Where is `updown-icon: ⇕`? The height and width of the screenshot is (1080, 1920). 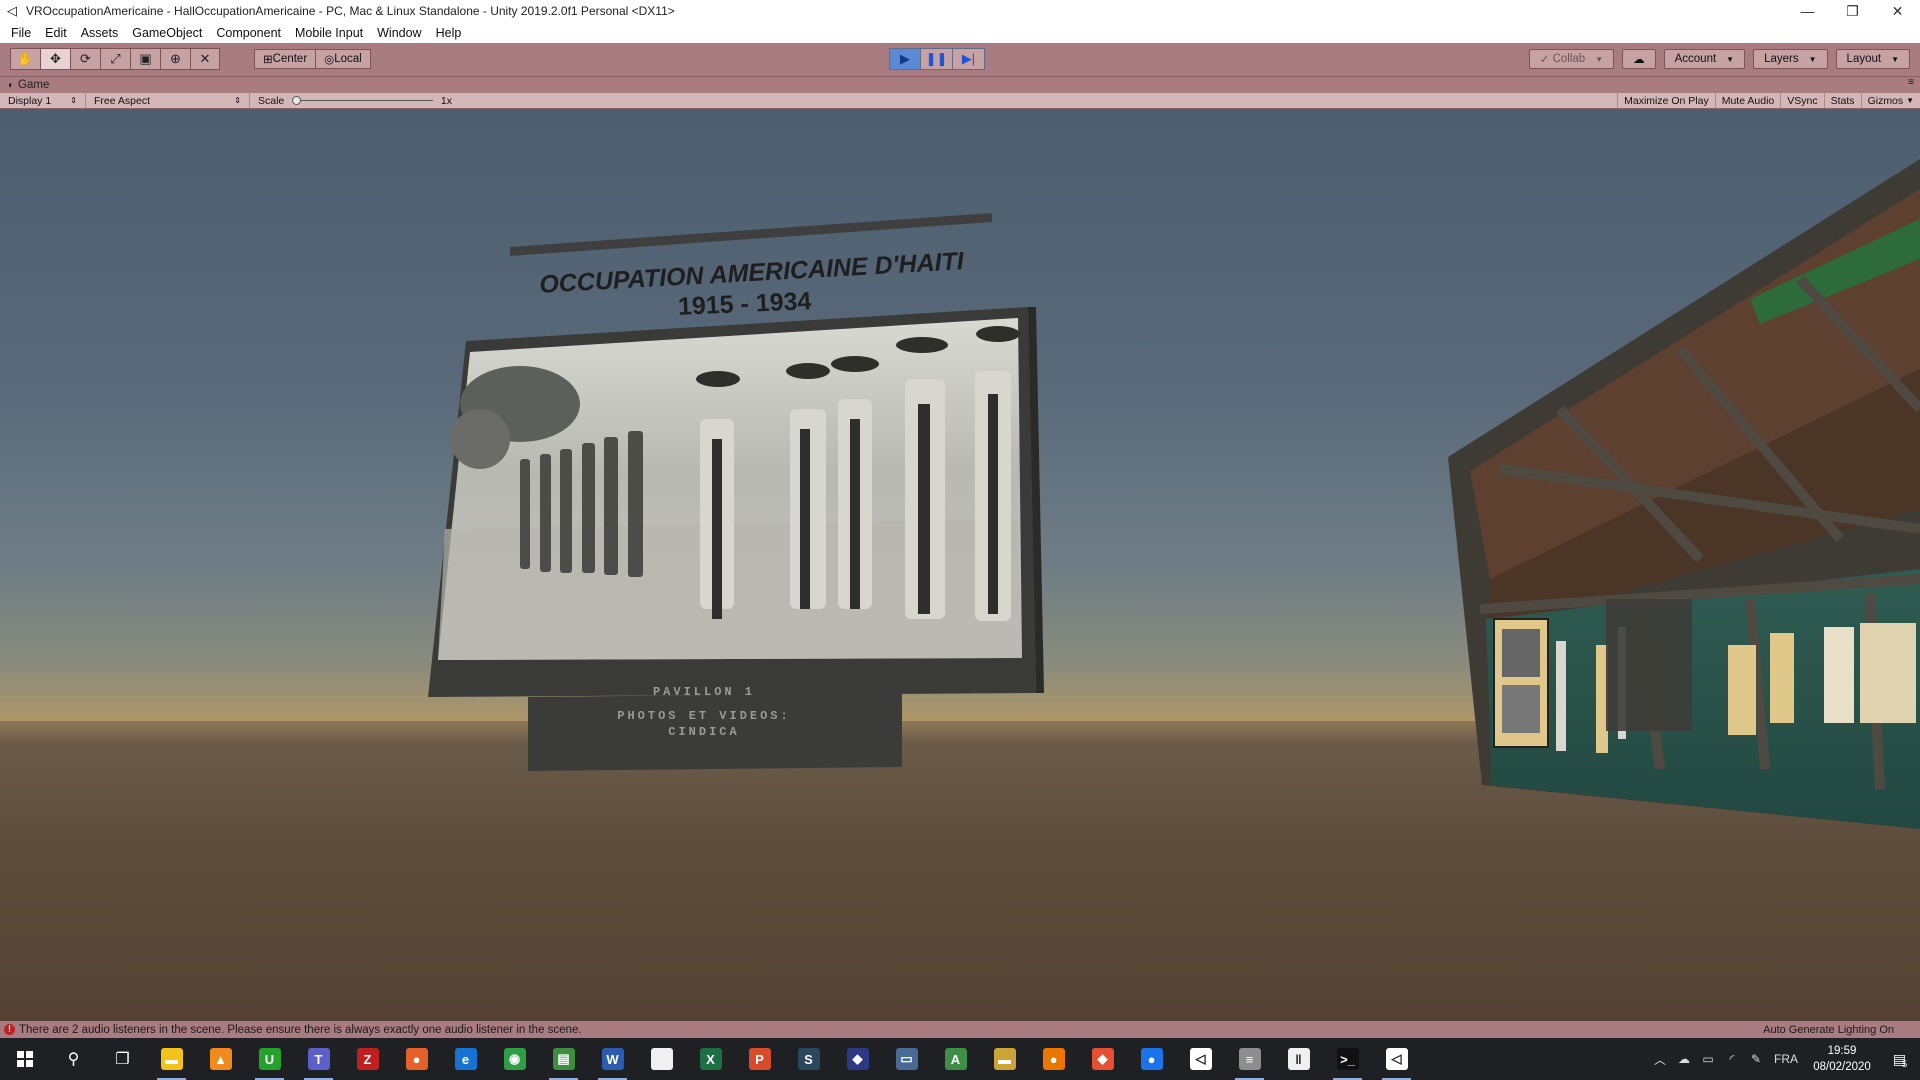
updown-icon: ⇕ is located at coordinates (73, 100).